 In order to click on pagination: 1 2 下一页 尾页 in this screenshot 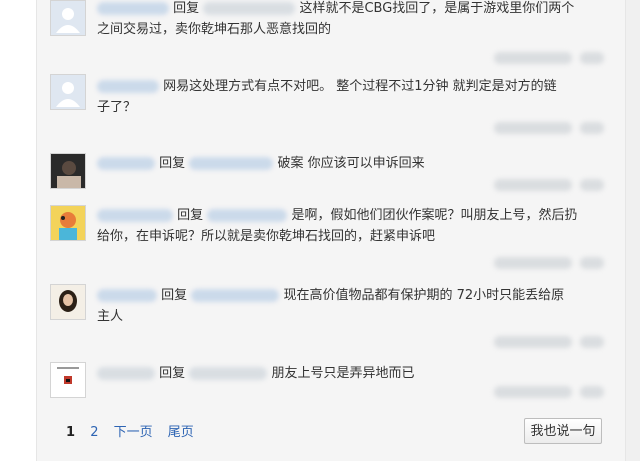, I will do `click(135, 430)`.